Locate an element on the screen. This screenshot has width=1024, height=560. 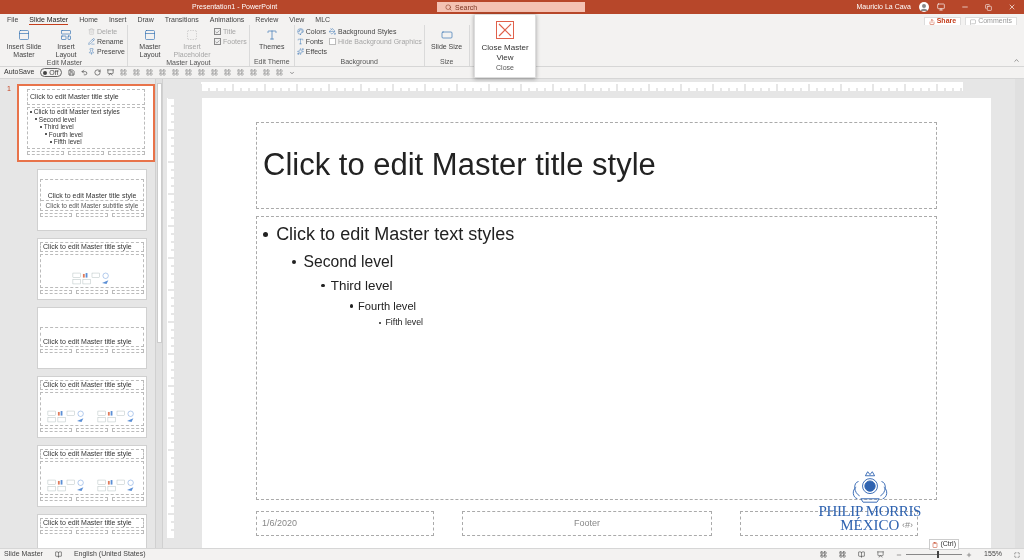
pin-icon is located at coordinates (91, 51).